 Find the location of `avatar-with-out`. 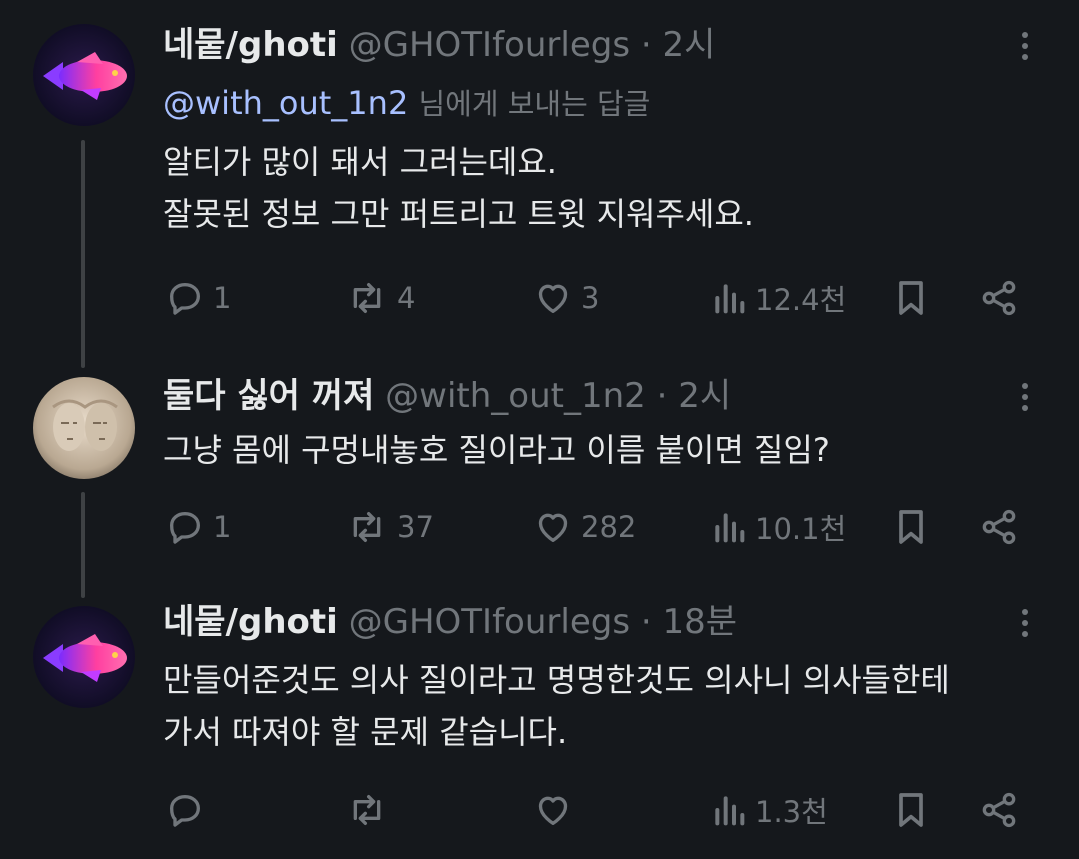

avatar-with-out is located at coordinates (84, 428).